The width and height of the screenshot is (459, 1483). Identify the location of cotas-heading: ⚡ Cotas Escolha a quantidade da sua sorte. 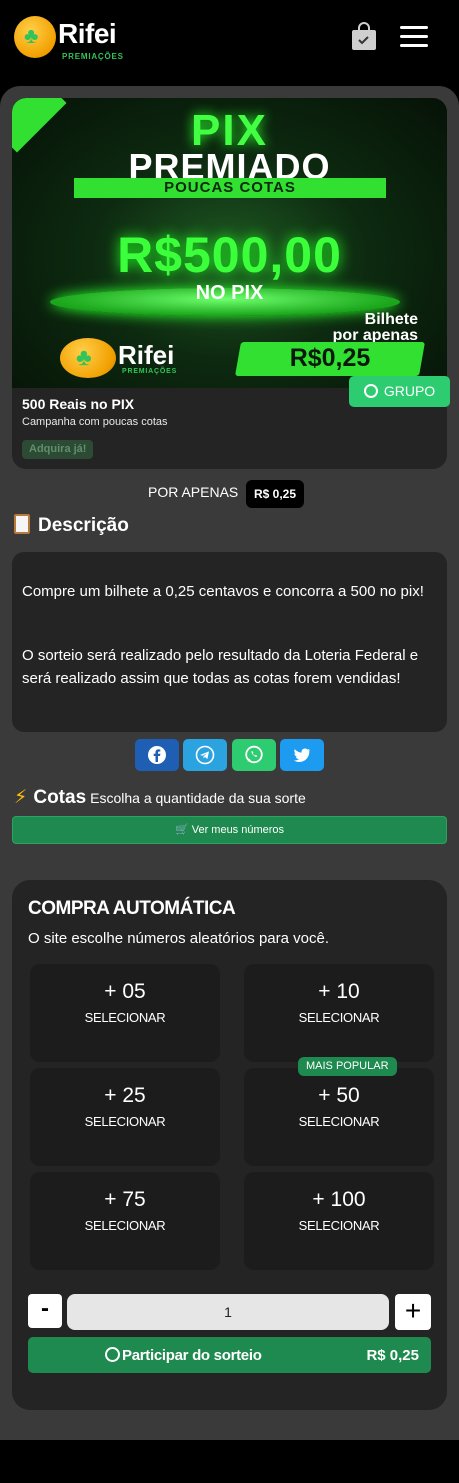
(160, 797).